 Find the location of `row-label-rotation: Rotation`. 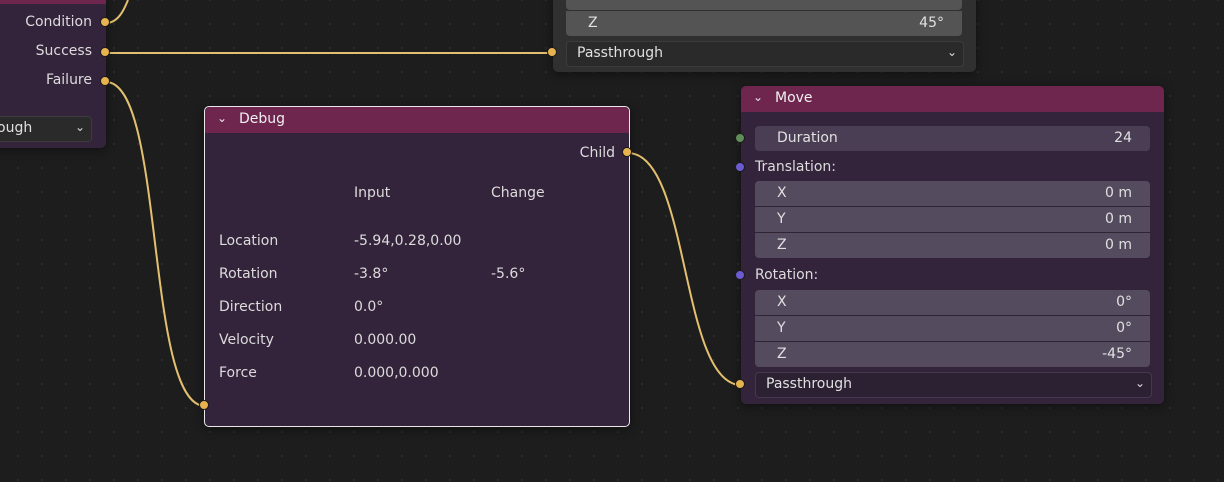

row-label-rotation: Rotation is located at coordinates (248, 274).